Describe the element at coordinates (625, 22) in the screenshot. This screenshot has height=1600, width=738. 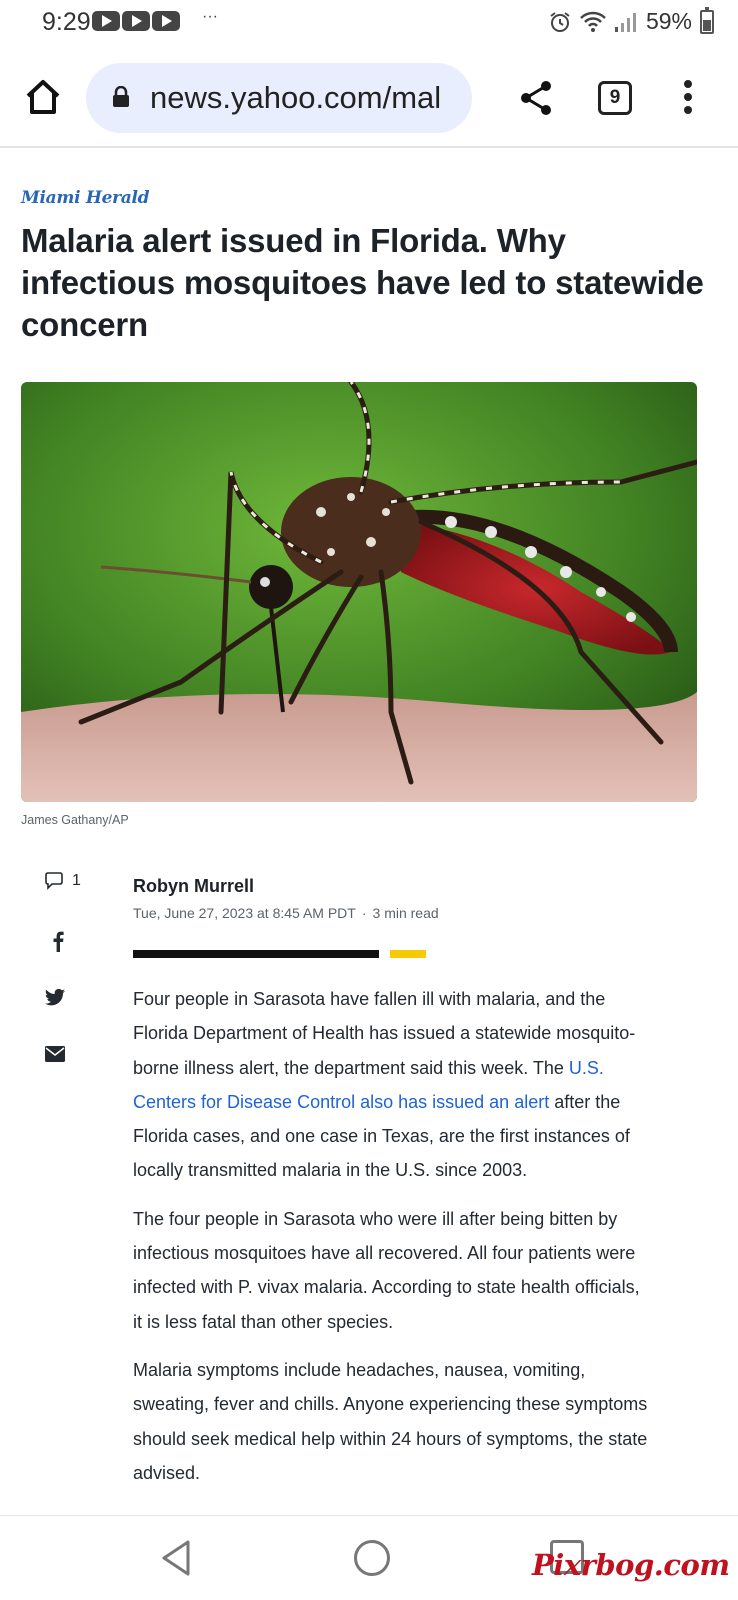
I see `signal-icon` at that location.